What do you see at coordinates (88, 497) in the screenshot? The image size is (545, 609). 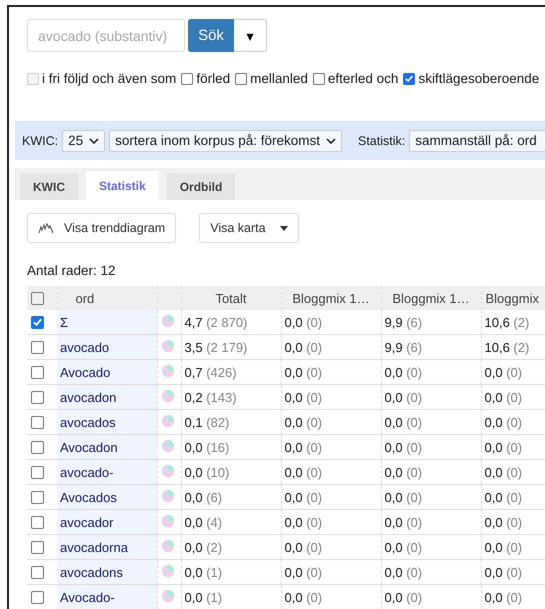 I see `word-cell: Avocados` at bounding box center [88, 497].